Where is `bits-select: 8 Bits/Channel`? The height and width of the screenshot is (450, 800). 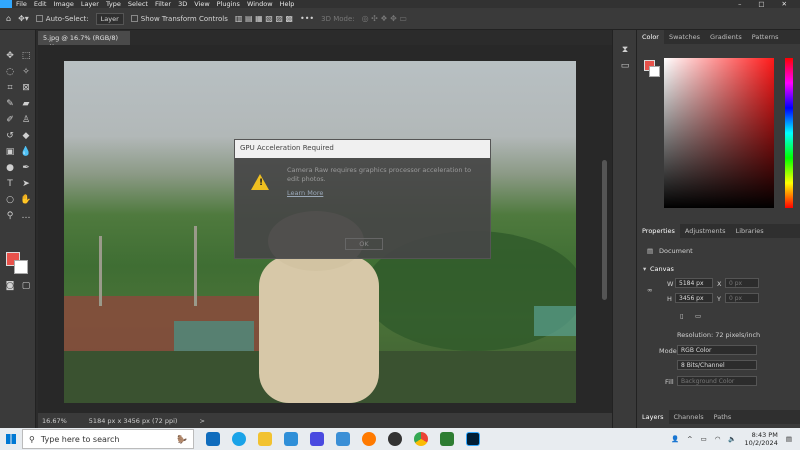 bits-select: 8 Bits/Channel is located at coordinates (717, 365).